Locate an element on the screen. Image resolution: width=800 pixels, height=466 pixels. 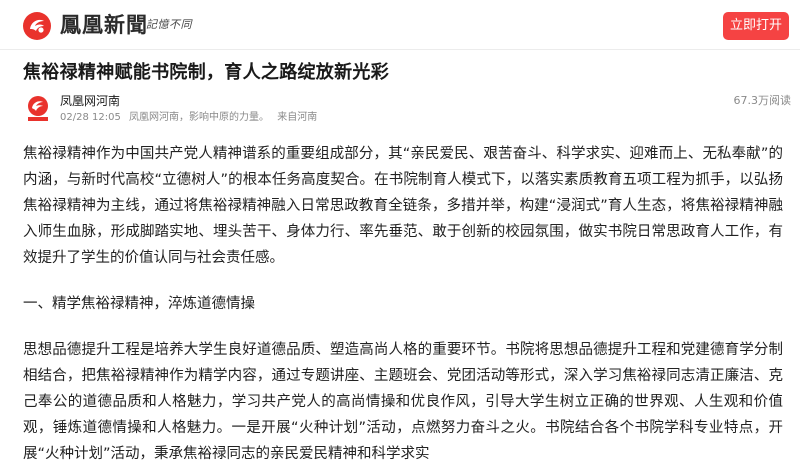
article-meta: 02/28 12:05 凤凰网河南，影响中原的力量。 来自河南 is located at coordinates (191, 118).